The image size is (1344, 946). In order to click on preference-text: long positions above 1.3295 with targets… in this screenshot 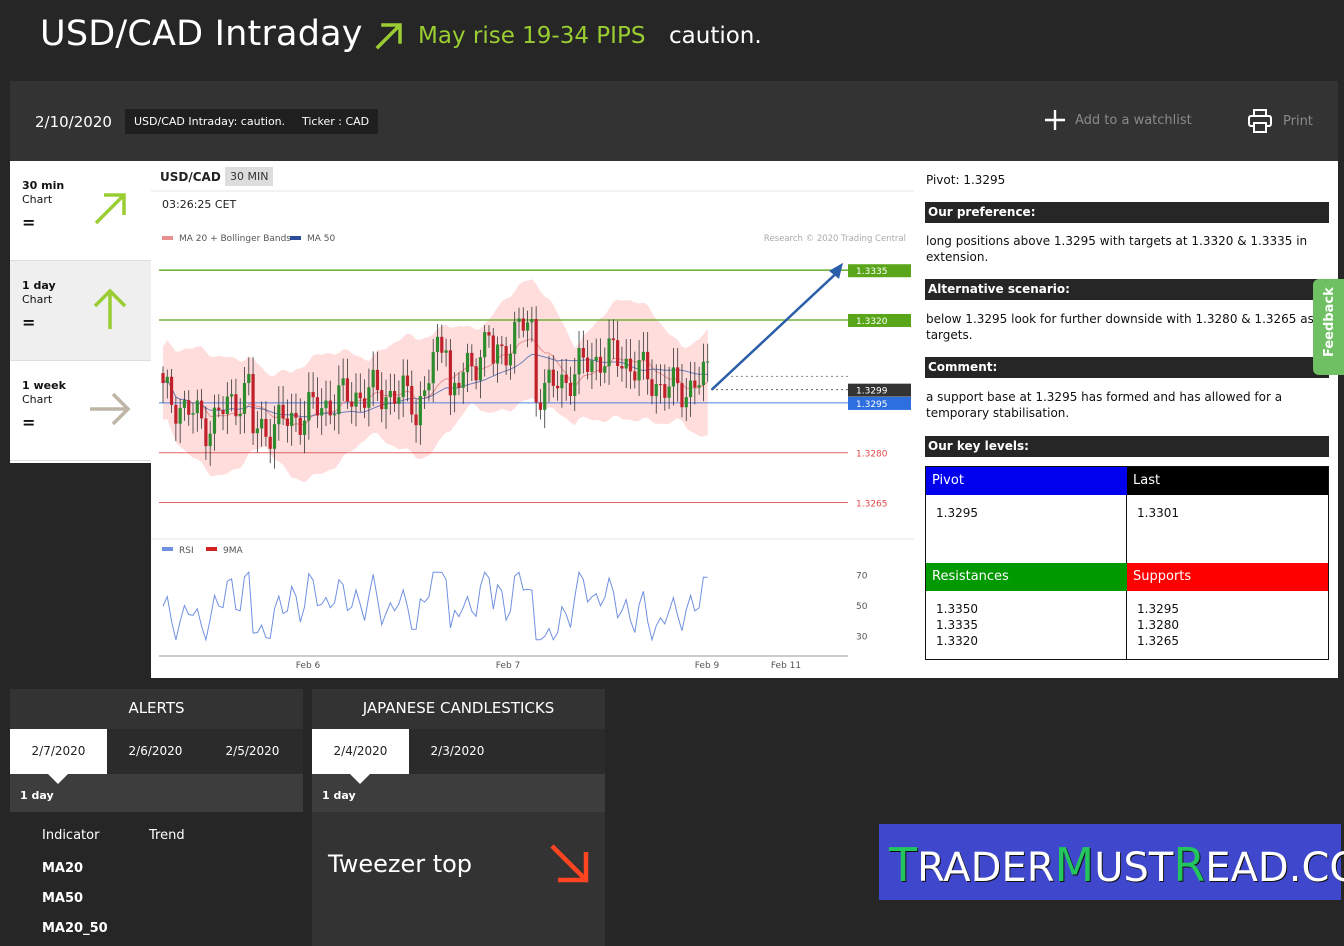, I will do `click(1117, 249)`.